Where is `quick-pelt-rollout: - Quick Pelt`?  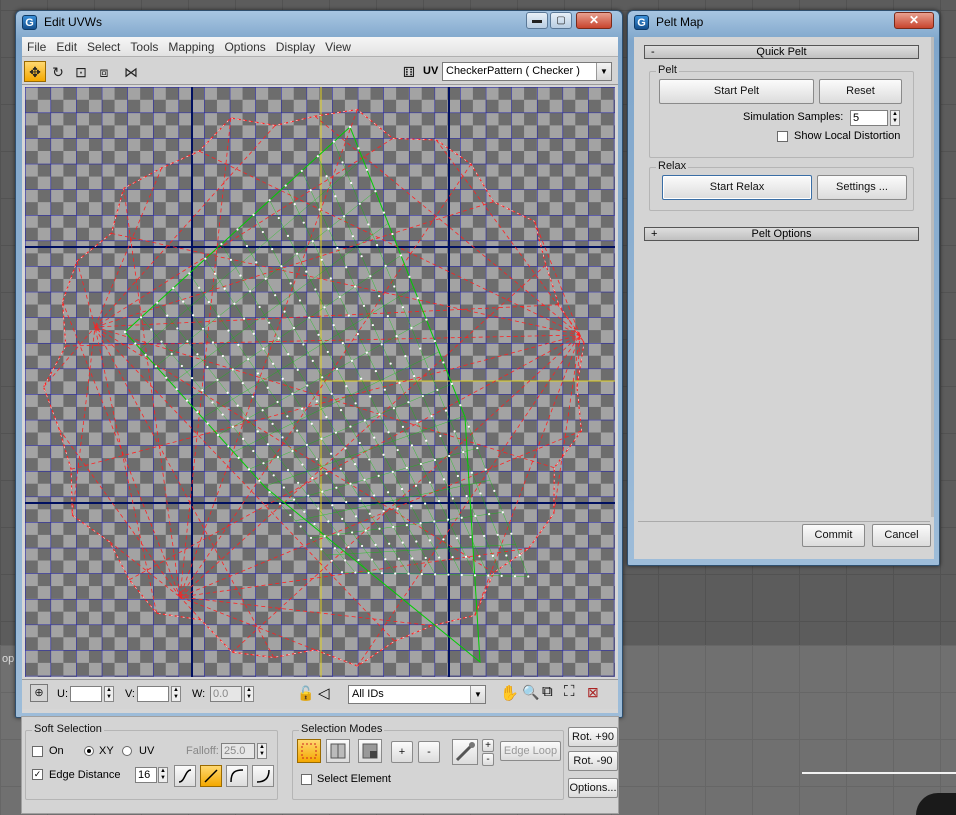
quick-pelt-rollout: - Quick Pelt is located at coordinates (781, 52).